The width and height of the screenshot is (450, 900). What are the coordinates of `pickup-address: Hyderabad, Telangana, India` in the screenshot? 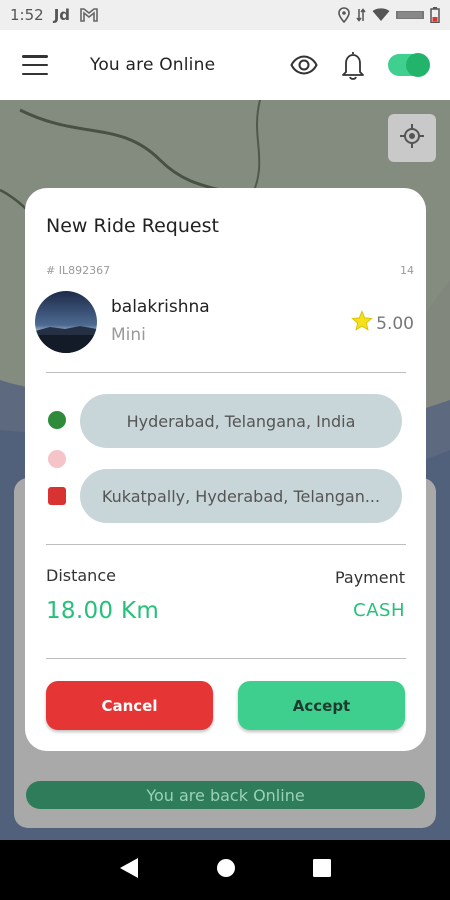 It's located at (241, 421).